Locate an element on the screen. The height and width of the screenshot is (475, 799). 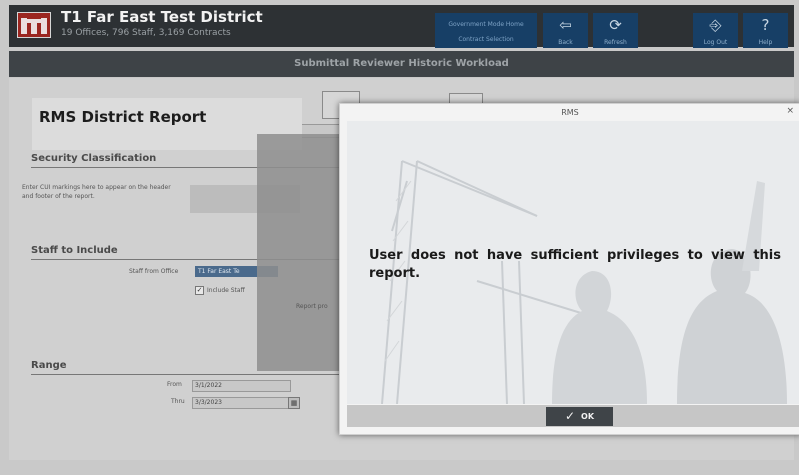
help-button: ? Help is located at coordinates (765, 30).